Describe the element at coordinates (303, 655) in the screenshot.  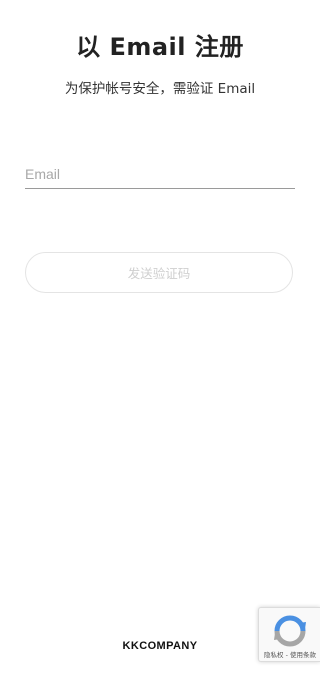
I see `recaptcha-terms-link: 使用条款` at that location.